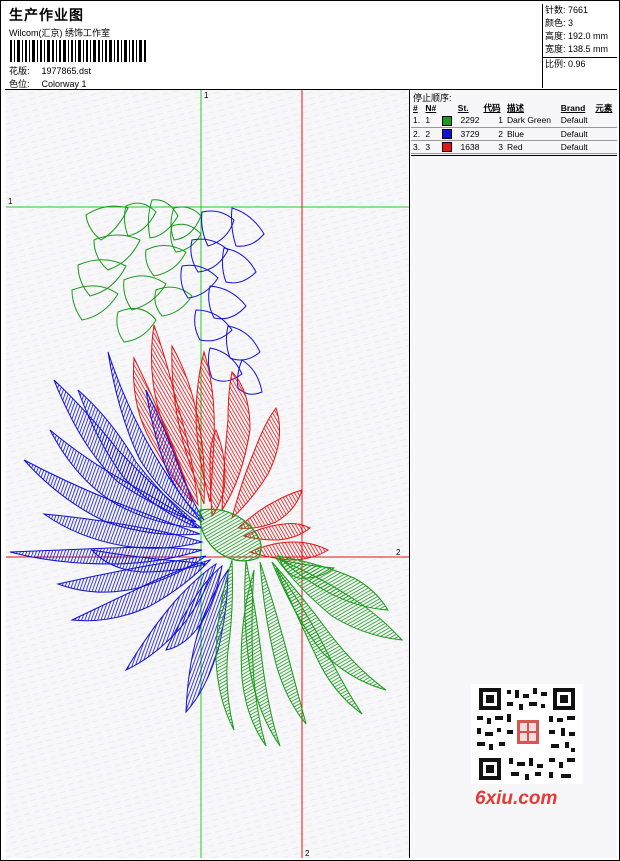 The width and height of the screenshot is (620, 861). Describe the element at coordinates (555, 23) in the screenshot. I see `stat-label: 颜色:` at that location.